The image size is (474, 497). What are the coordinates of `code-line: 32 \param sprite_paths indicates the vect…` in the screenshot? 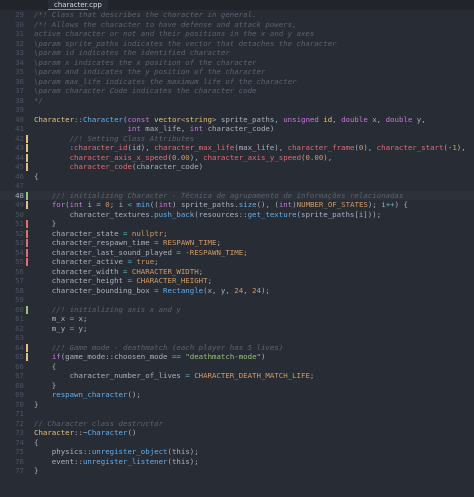 It's located at (237, 44).